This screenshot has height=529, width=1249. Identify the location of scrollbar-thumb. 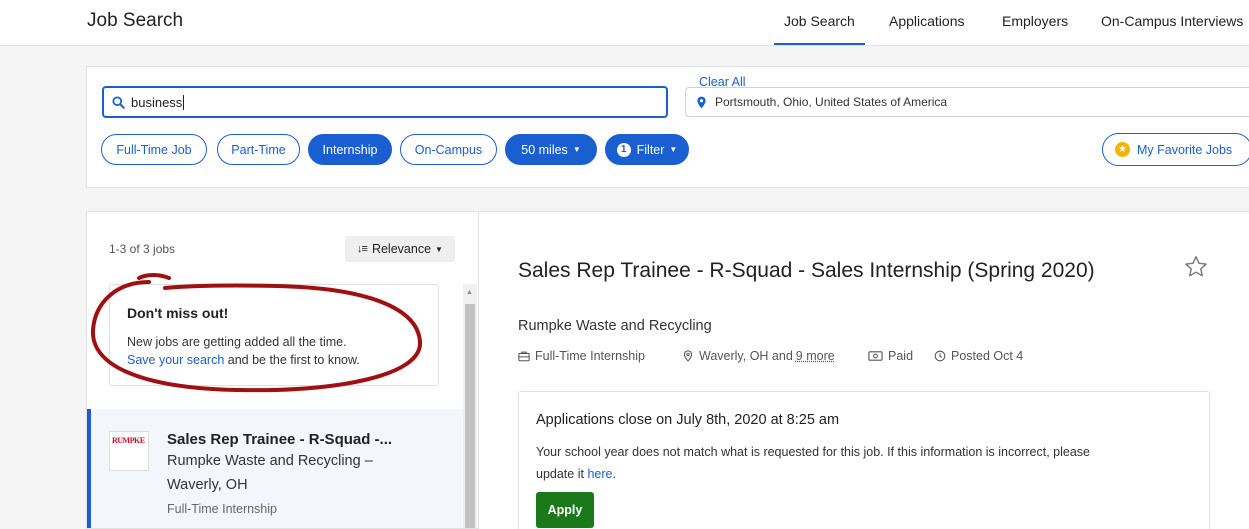
(470, 416).